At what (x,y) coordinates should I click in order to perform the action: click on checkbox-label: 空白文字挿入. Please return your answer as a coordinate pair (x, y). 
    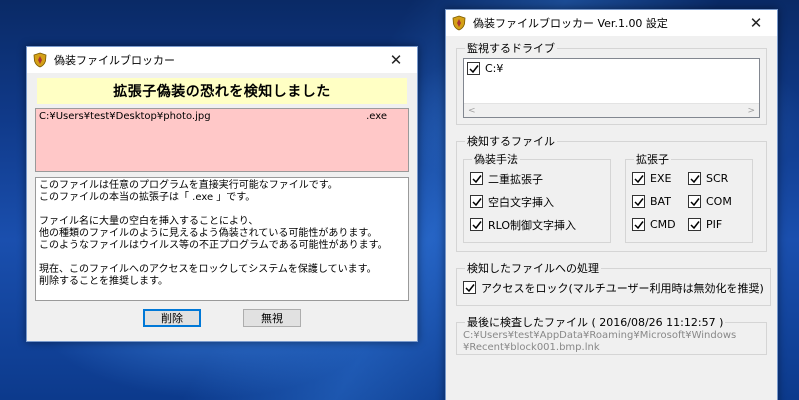
    Looking at the image, I should click on (521, 202).